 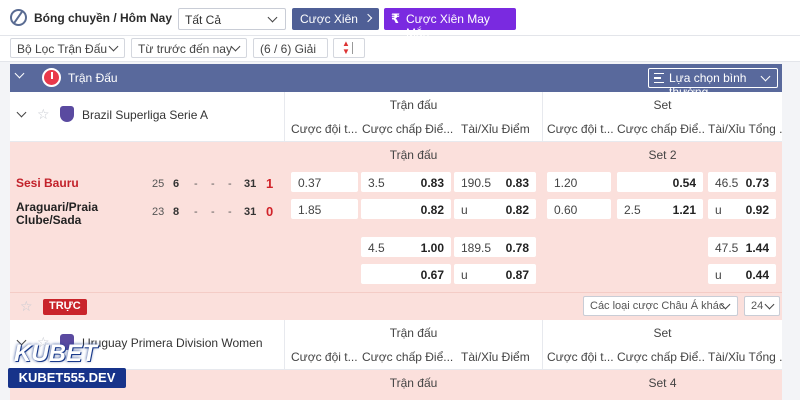 What do you see at coordinates (270, 183) in the screenshot?
I see `sets-won: 1` at bounding box center [270, 183].